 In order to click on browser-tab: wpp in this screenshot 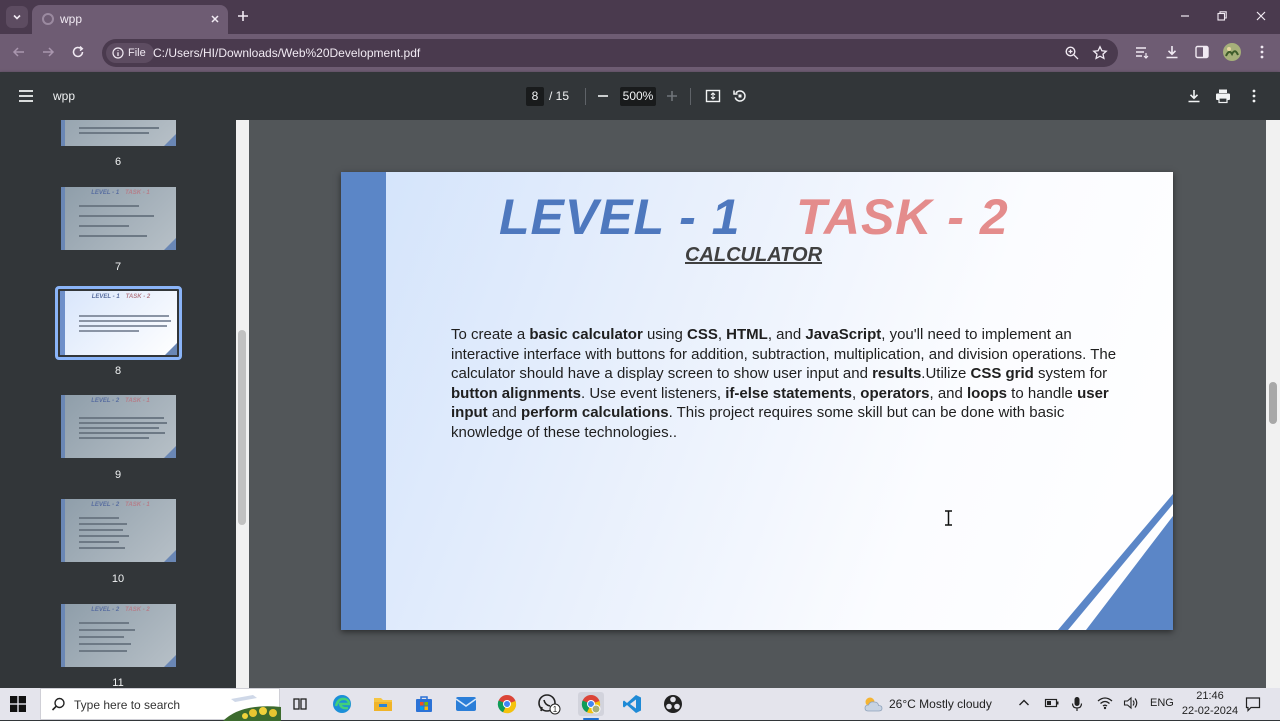, I will do `click(130, 19)`.